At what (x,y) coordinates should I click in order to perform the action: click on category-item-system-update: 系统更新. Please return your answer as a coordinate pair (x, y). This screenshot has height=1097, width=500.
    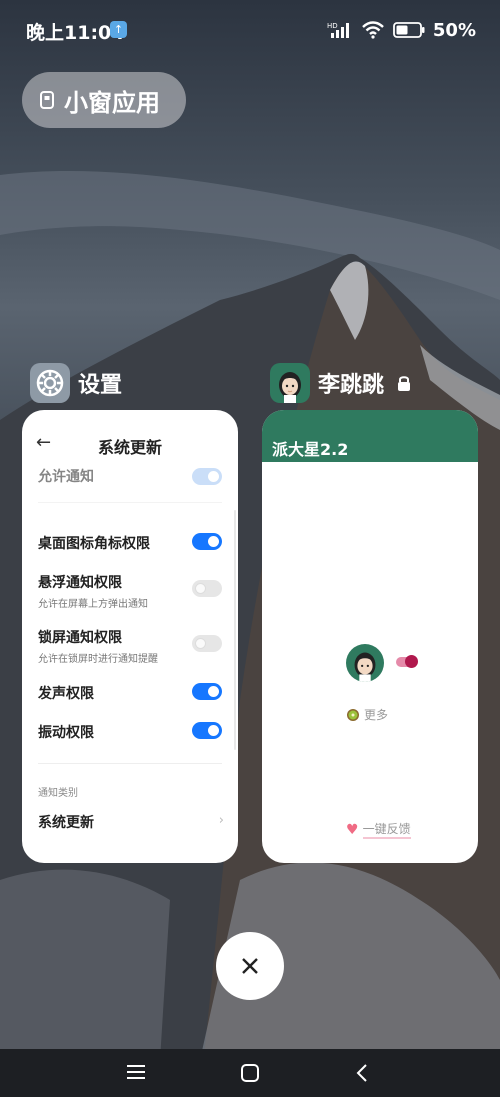
    Looking at the image, I should click on (130, 822).